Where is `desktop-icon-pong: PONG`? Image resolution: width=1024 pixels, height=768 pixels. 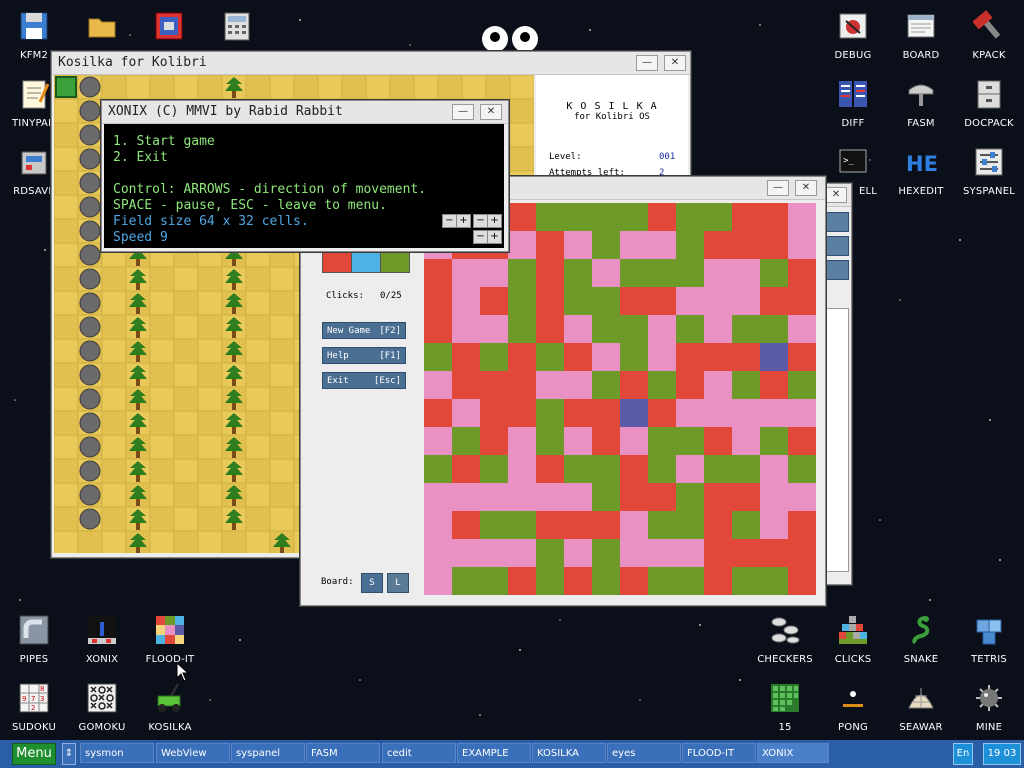 desktop-icon-pong: PONG is located at coordinates (853, 707).